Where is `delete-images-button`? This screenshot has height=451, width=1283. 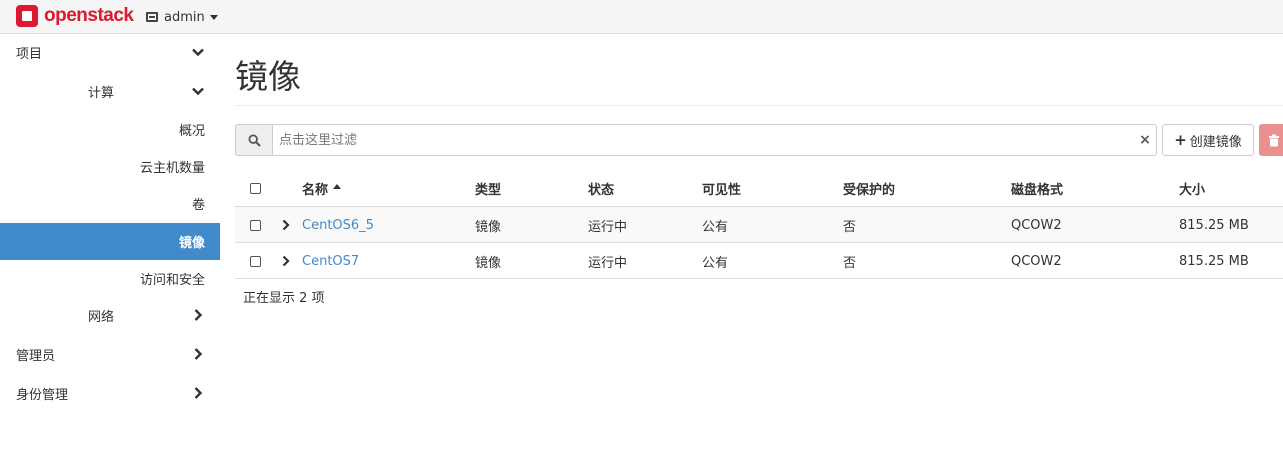 delete-images-button is located at coordinates (1271, 140).